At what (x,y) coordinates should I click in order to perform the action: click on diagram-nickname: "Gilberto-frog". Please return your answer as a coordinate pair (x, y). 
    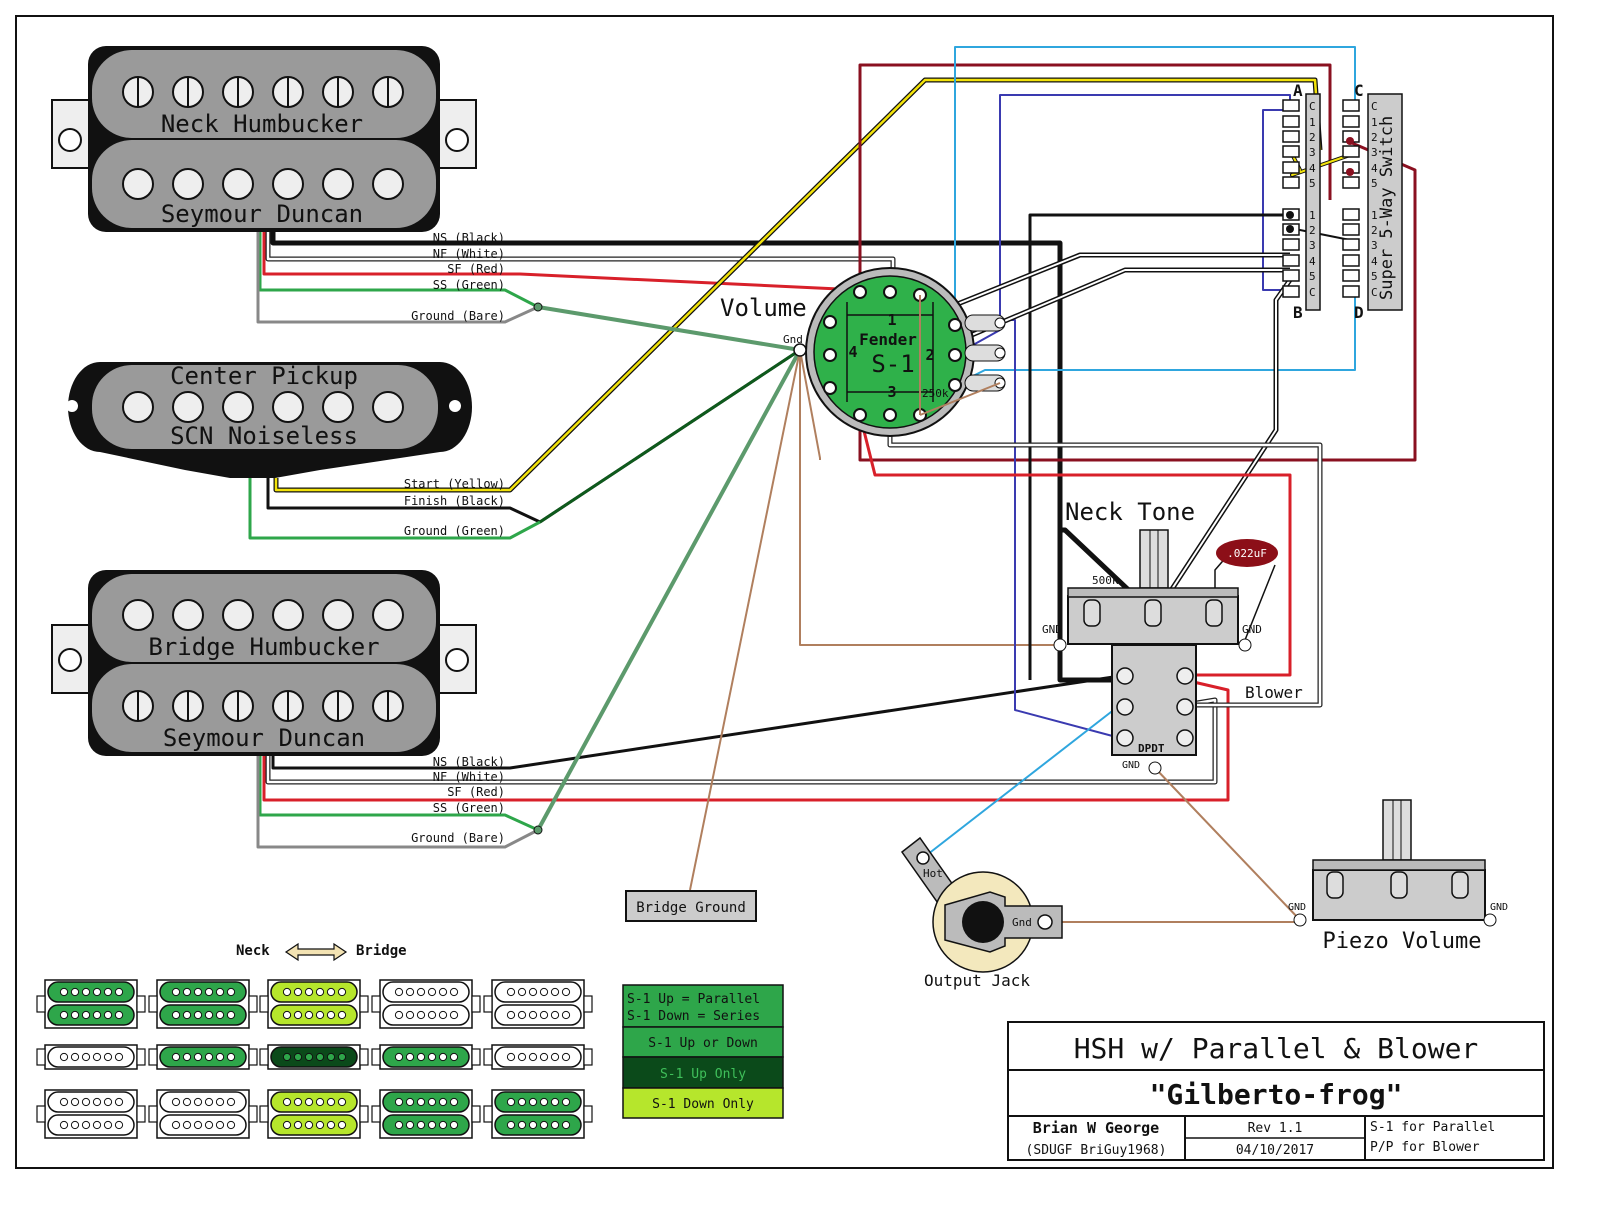
    Looking at the image, I should click on (1276, 1094).